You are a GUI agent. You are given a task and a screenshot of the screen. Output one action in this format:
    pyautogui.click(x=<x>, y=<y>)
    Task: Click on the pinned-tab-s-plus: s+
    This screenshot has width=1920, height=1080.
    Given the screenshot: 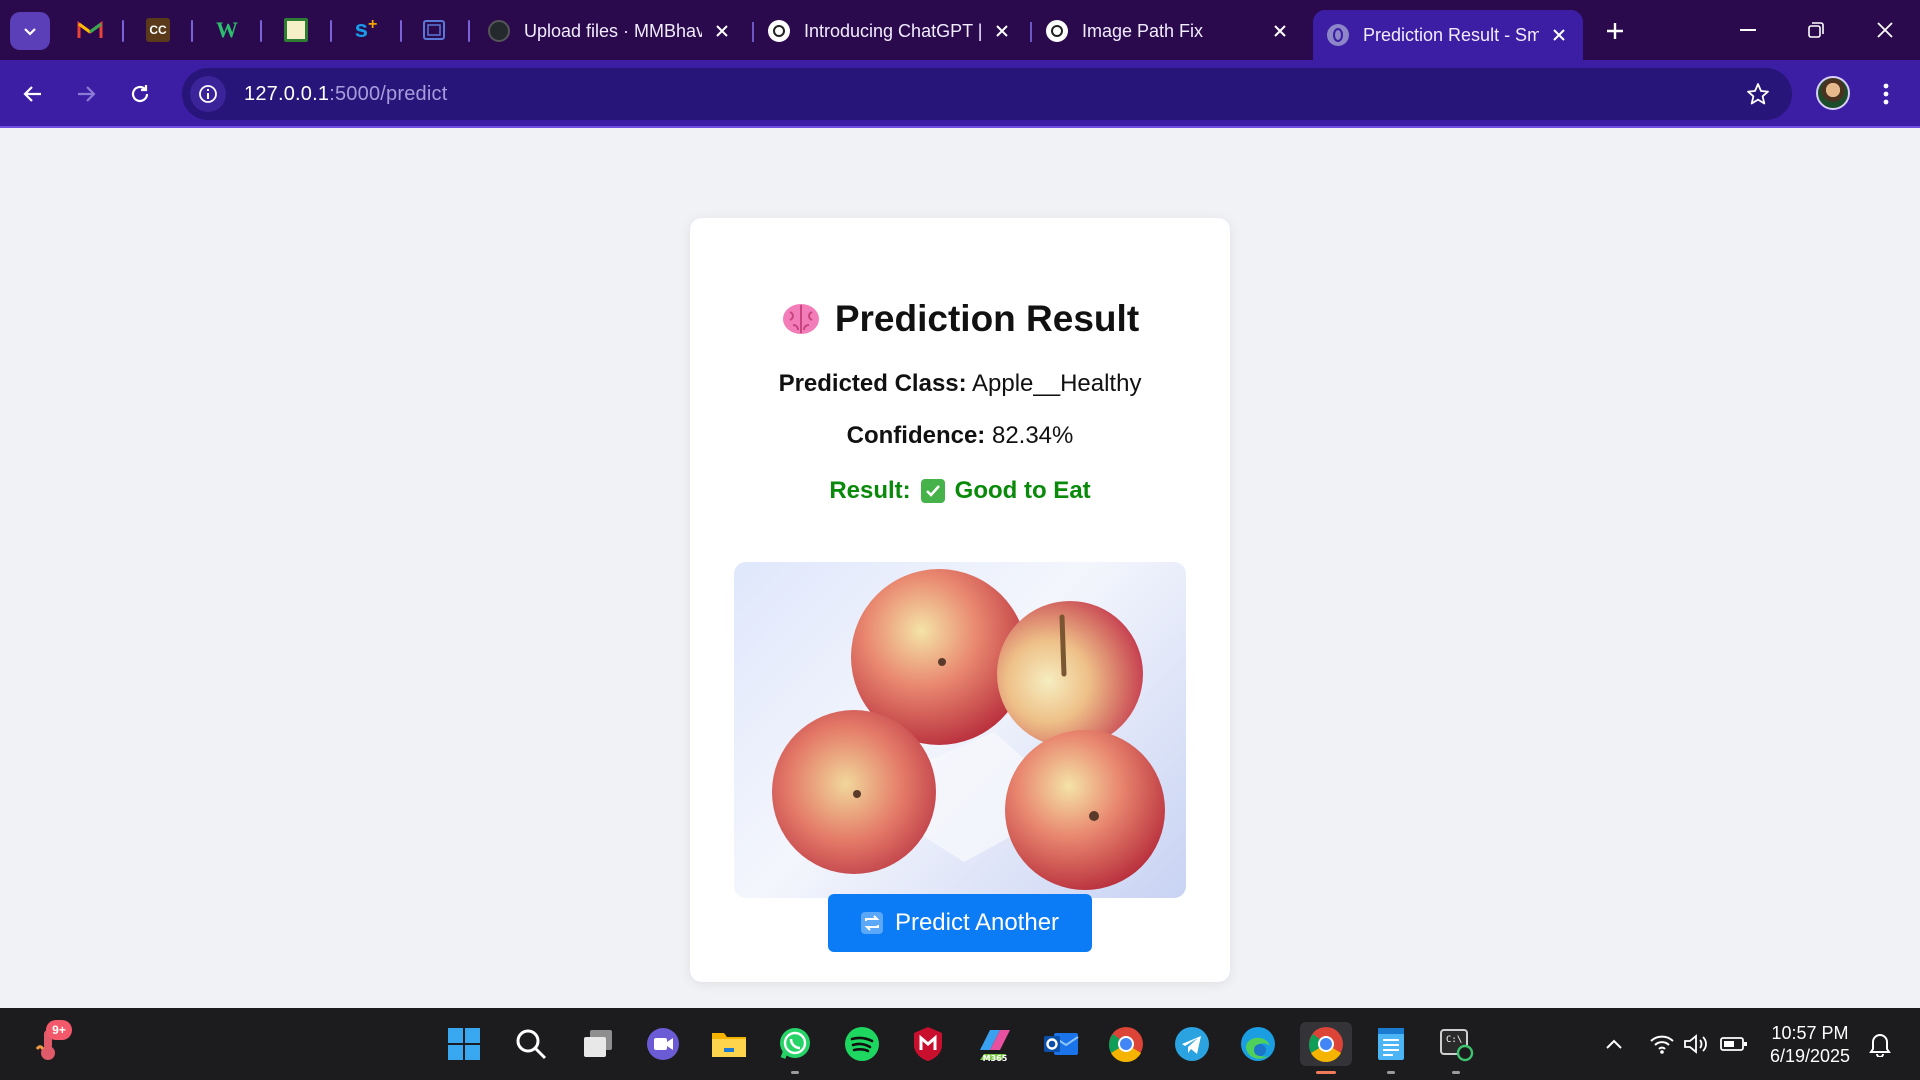 What is the action you would take?
    pyautogui.click(x=366, y=30)
    